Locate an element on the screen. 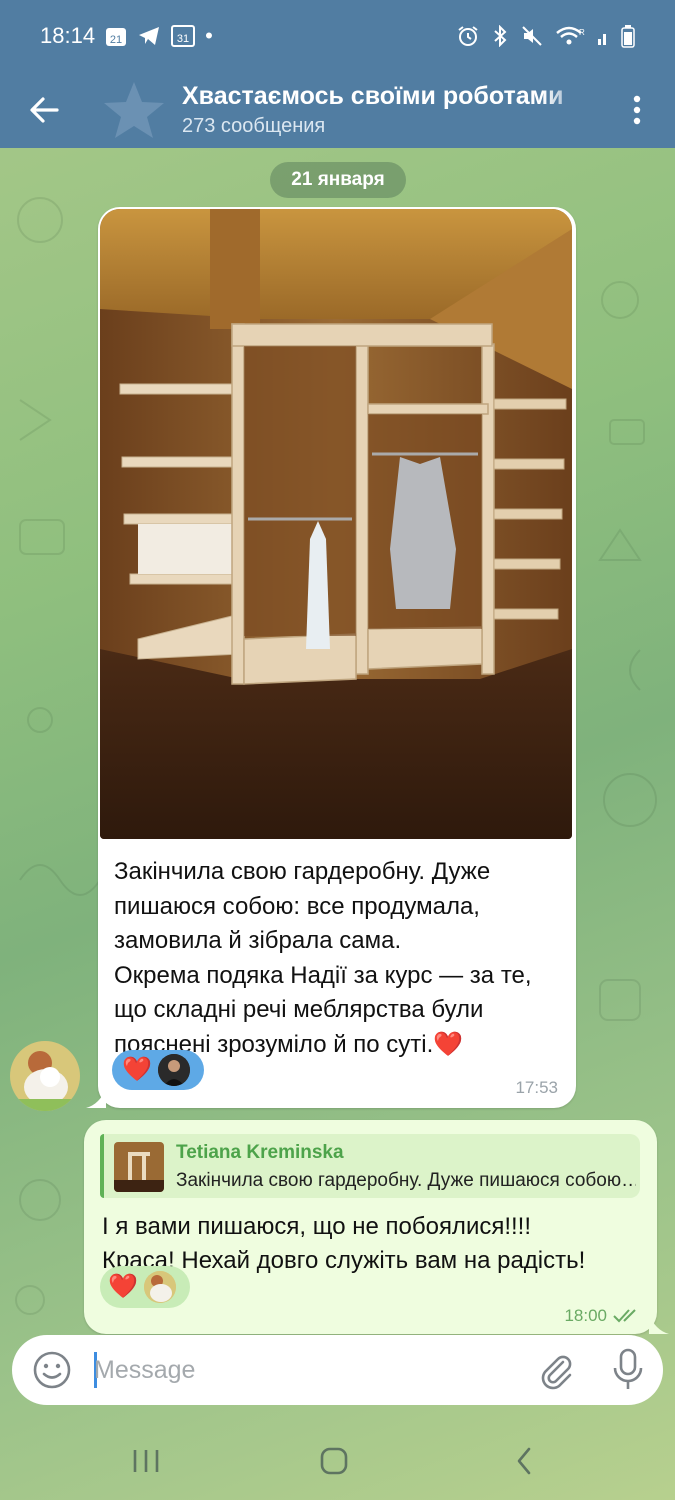 Image resolution: width=675 pixels, height=1500 pixels. svg-text: 31 is located at coordinates (183, 39).